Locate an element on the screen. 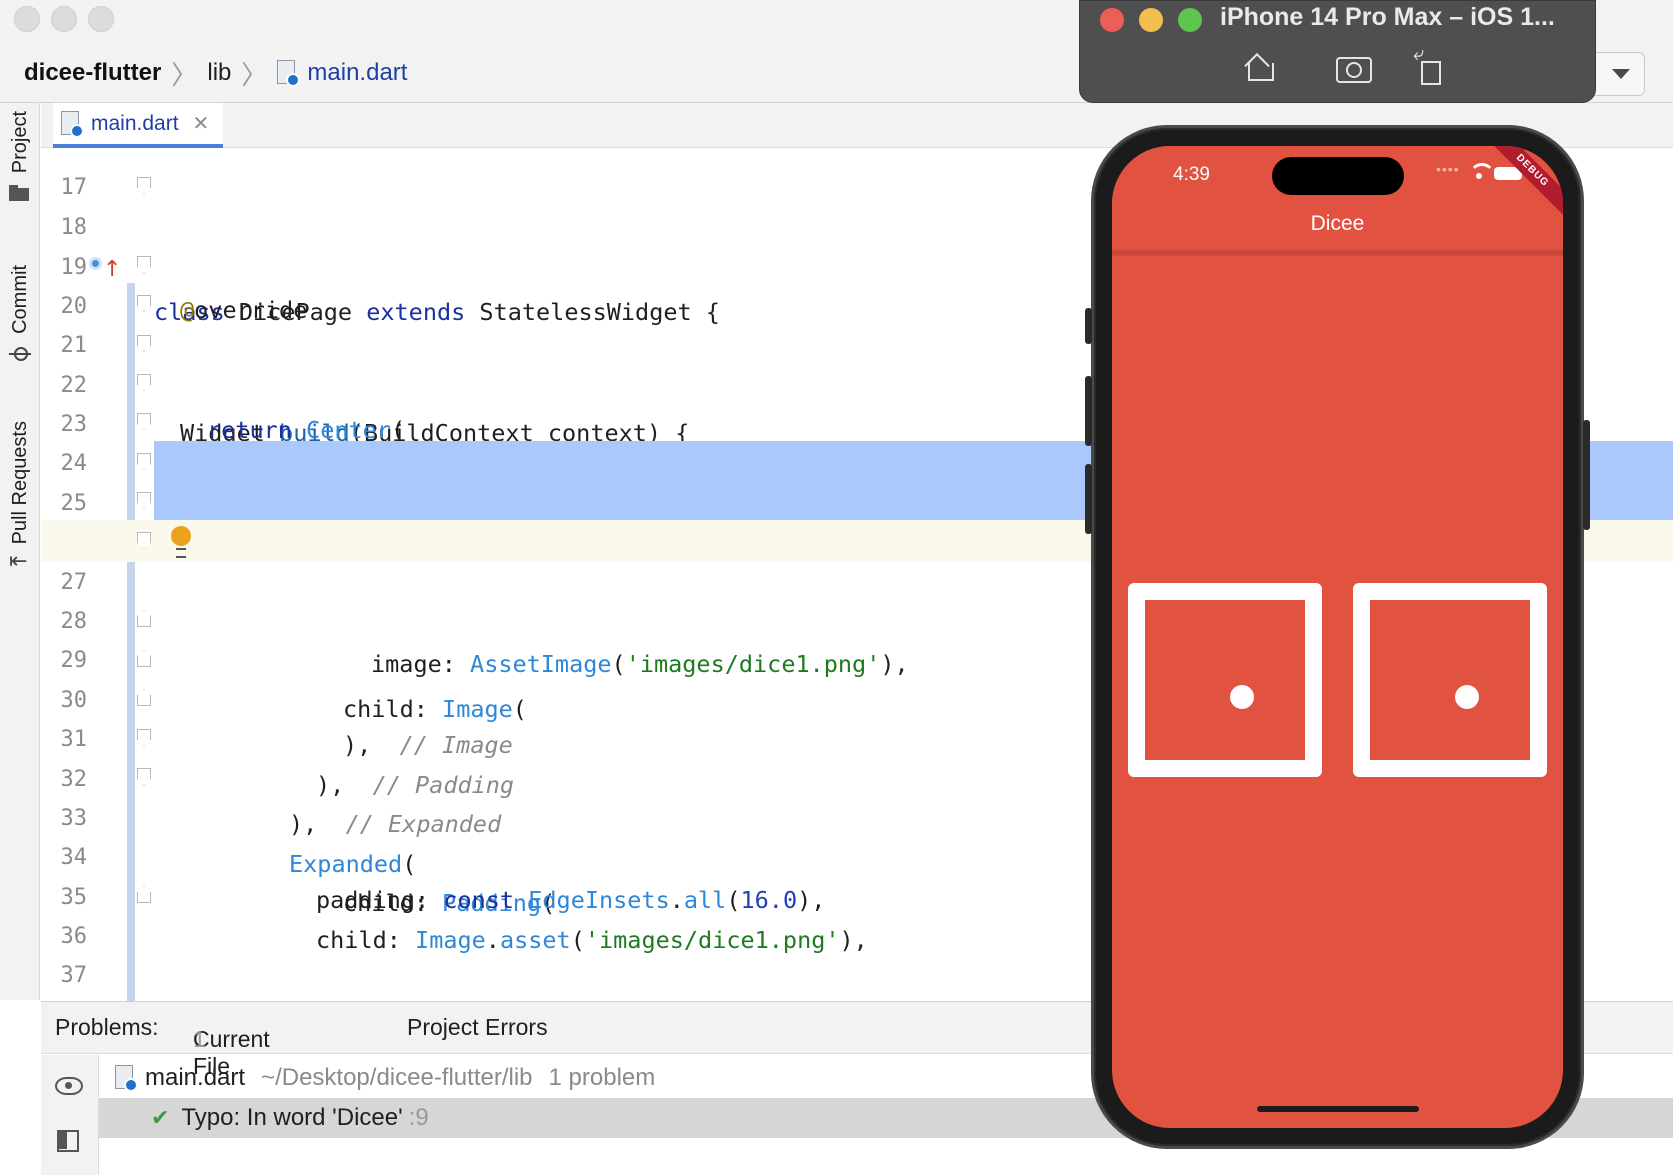  home-icon is located at coordinates (1260, 67).